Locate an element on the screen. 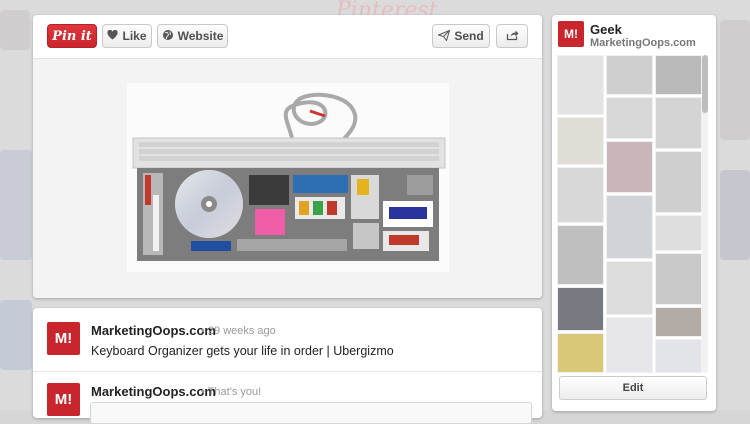 The width and height of the screenshot is (750, 424). edit-label: Edit is located at coordinates (633, 388).